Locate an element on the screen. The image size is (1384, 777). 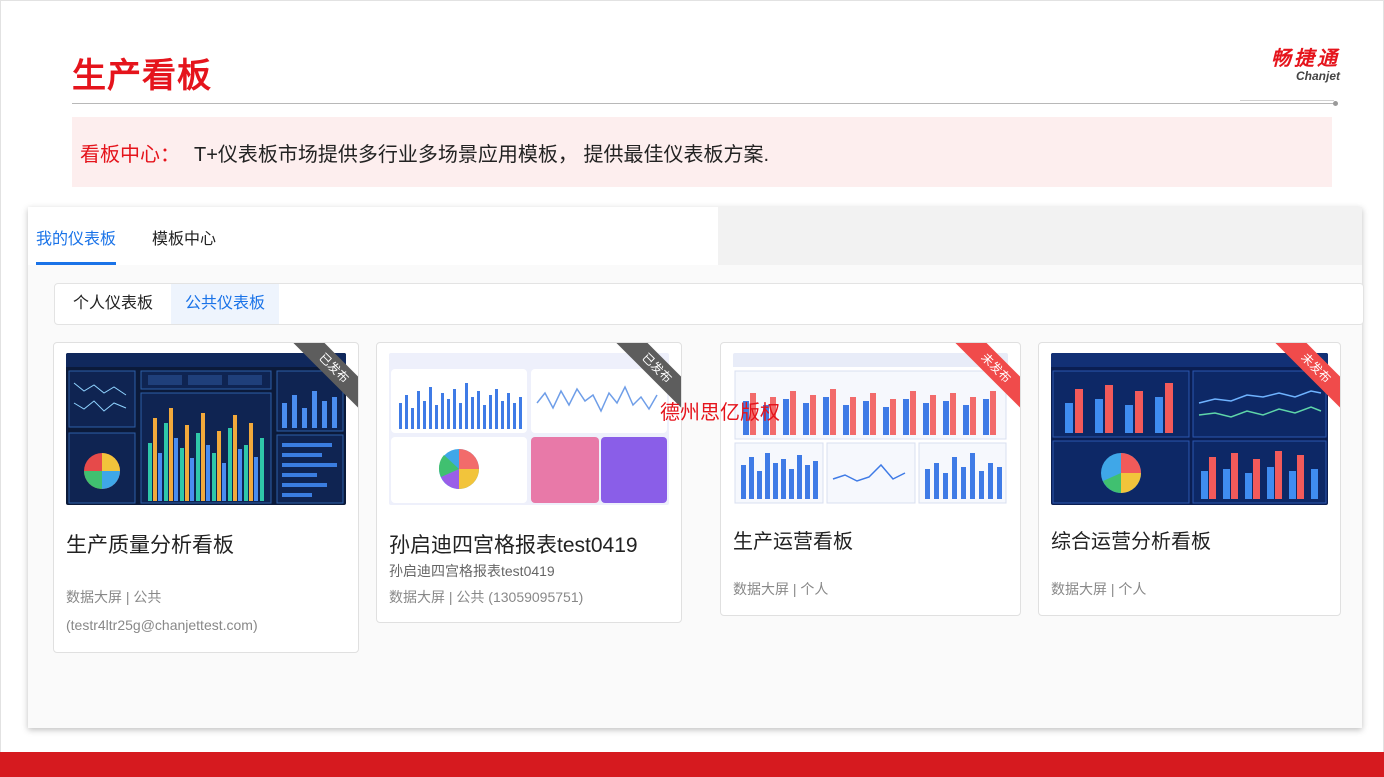
dashboard-card: 未发布 综合运营分析看板 数据大屏 | 个人 is located at coordinates (1189, 479).